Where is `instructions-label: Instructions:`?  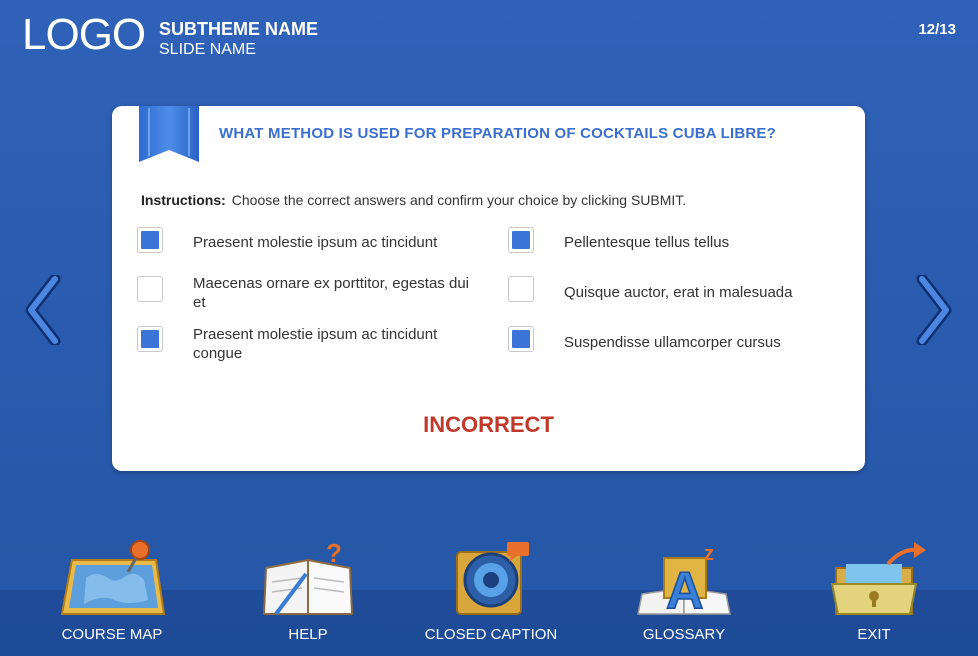
instructions-label: Instructions: is located at coordinates (183, 200).